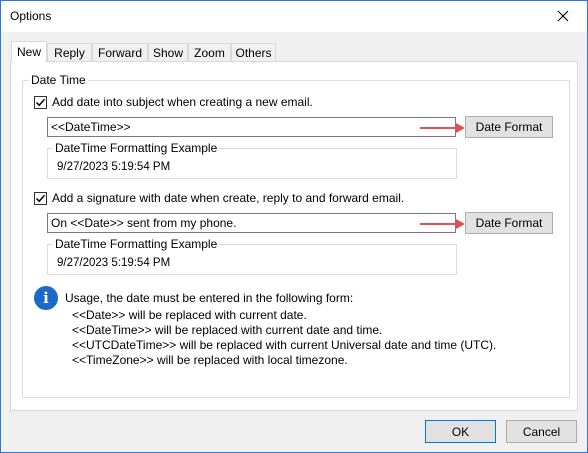  What do you see at coordinates (251, 127) in the screenshot?
I see `subject-date-input: <<DateTime>>` at bounding box center [251, 127].